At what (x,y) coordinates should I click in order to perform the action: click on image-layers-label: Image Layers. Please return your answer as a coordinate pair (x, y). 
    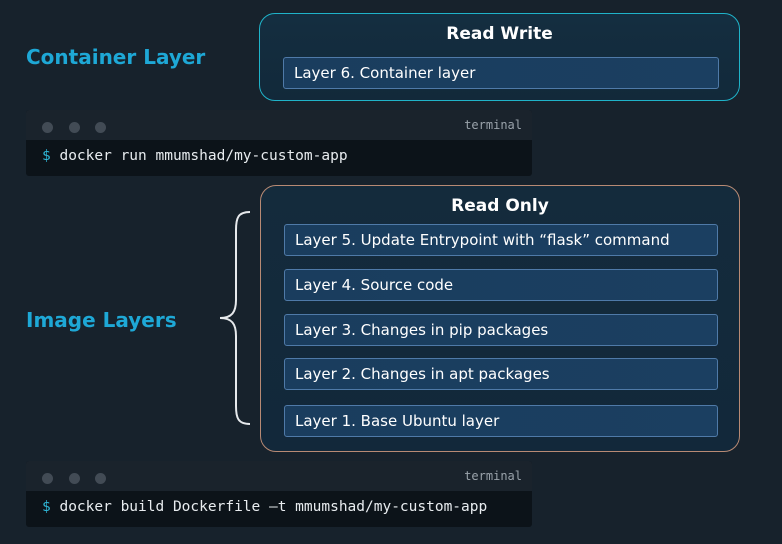
    Looking at the image, I should click on (101, 320).